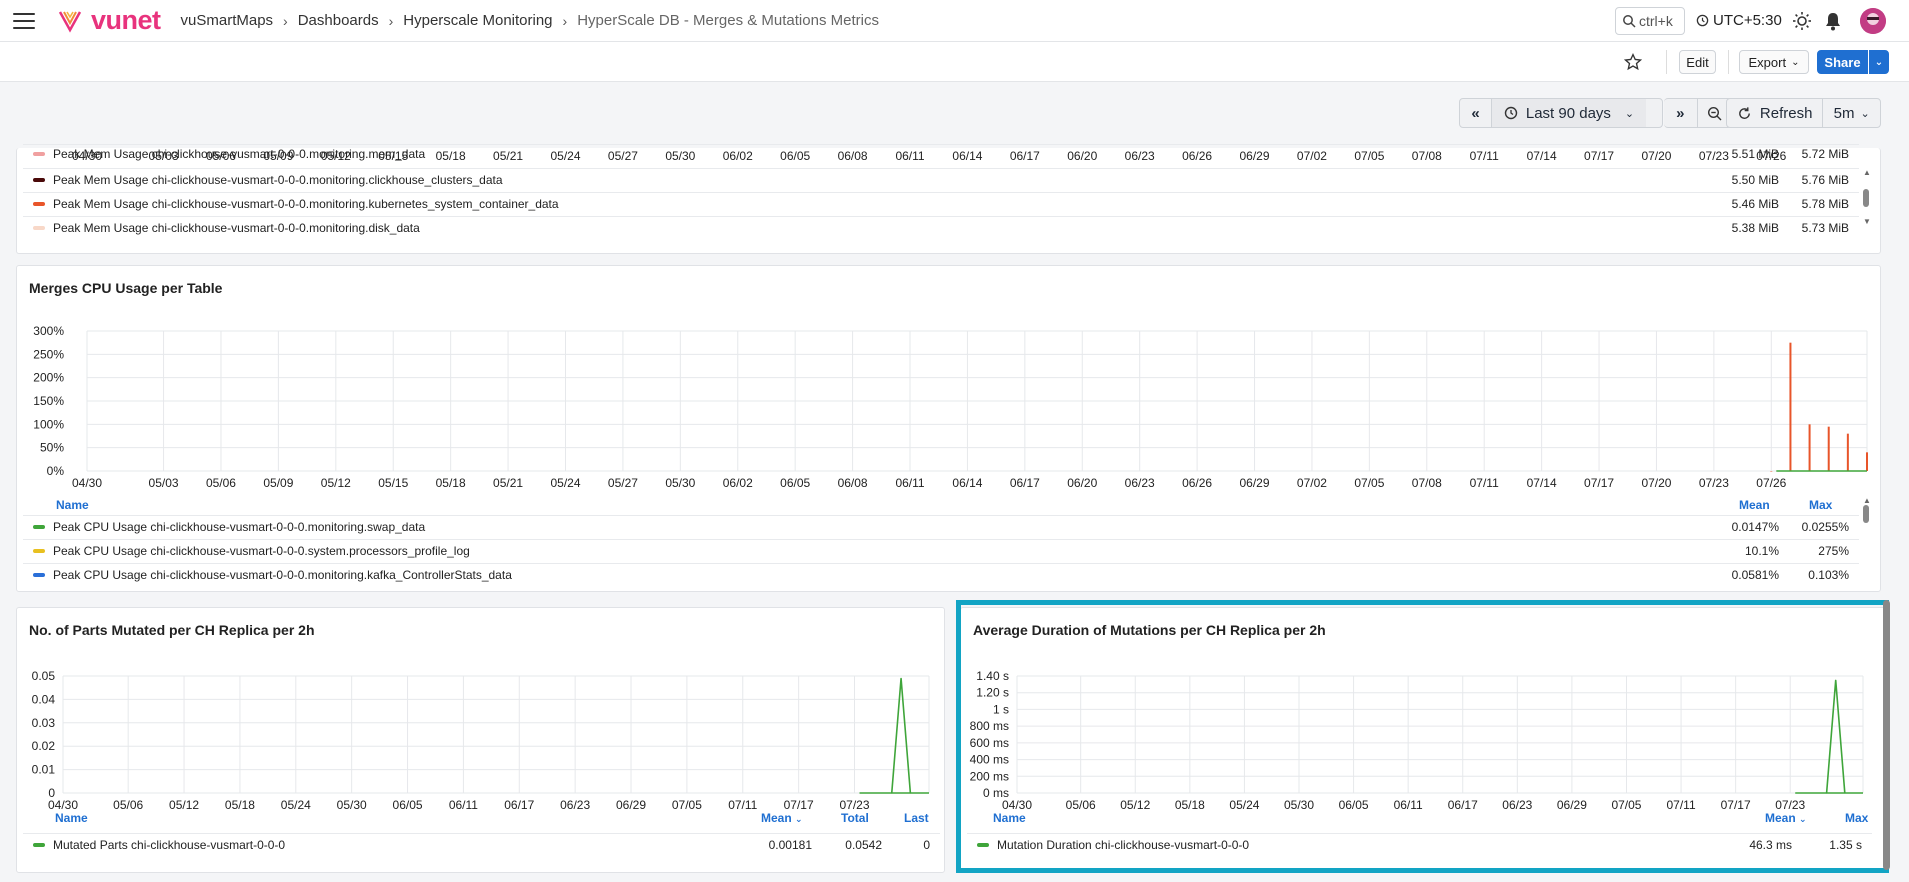 This screenshot has height=882, width=1909. What do you see at coordinates (1867, 536) in the screenshot?
I see `legend-scrollbar: ▲` at bounding box center [1867, 536].